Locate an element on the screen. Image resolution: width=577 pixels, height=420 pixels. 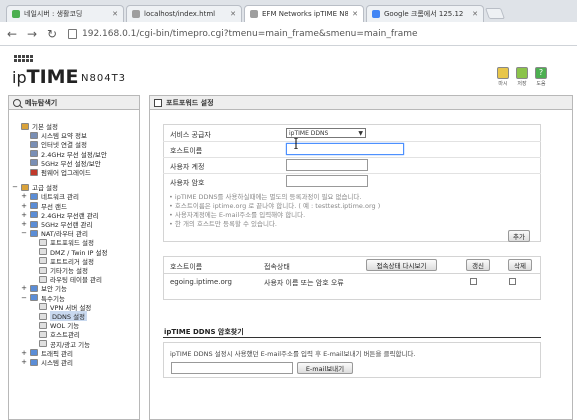
forward-arrow-icon: → is located at coordinates (32, 34).